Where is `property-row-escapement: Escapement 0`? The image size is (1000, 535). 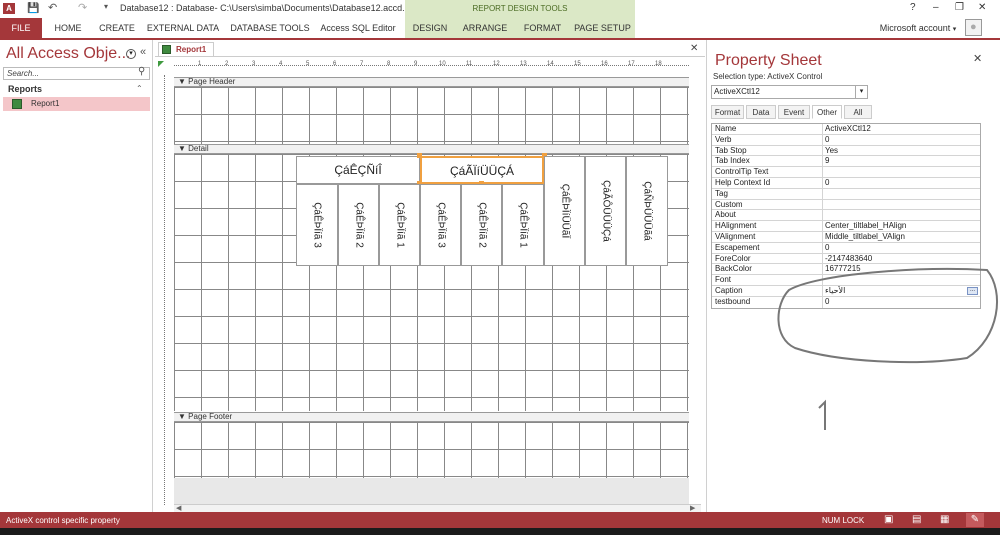
property-row-escapement: Escapement 0 is located at coordinates (846, 248).